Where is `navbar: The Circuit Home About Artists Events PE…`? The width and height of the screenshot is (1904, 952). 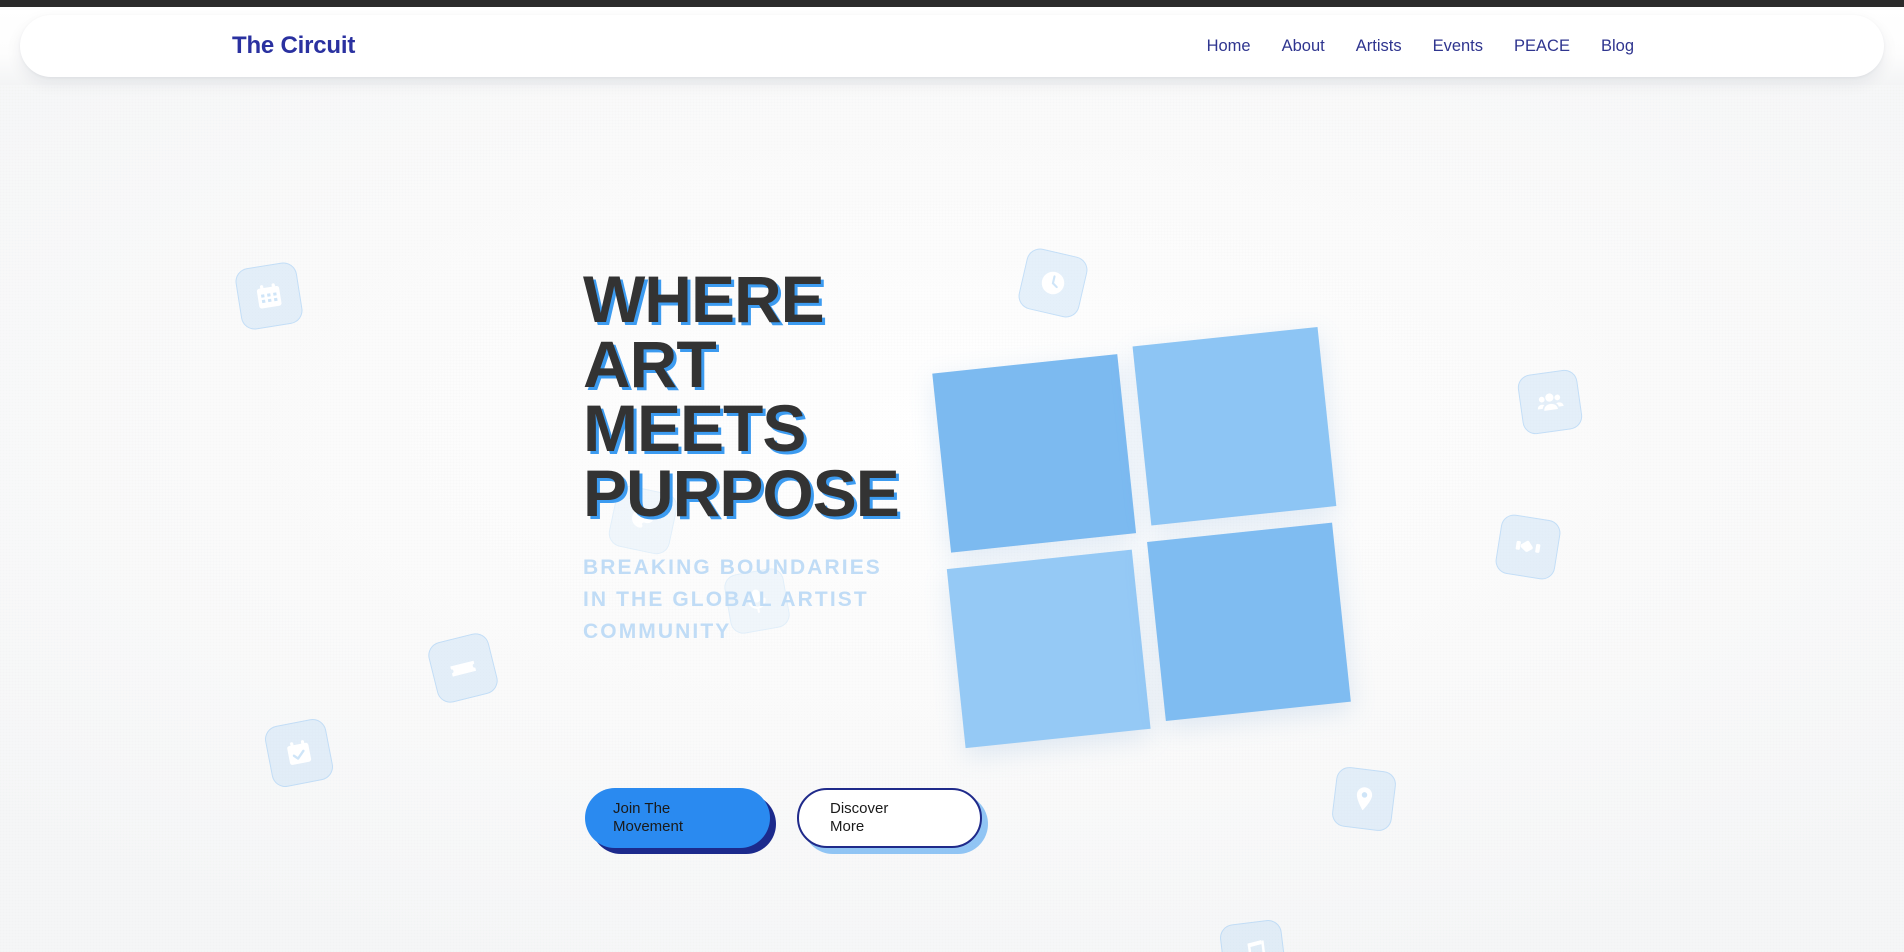 navbar: The Circuit Home About Artists Events PE… is located at coordinates (952, 46).